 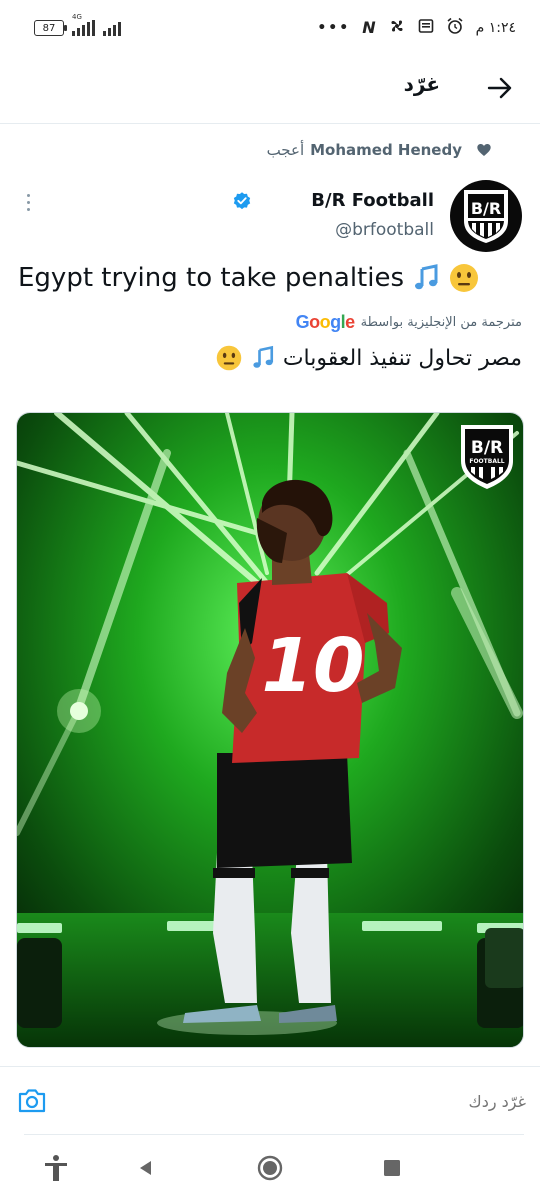 I want to click on fan-icon, so click(x=397, y=27).